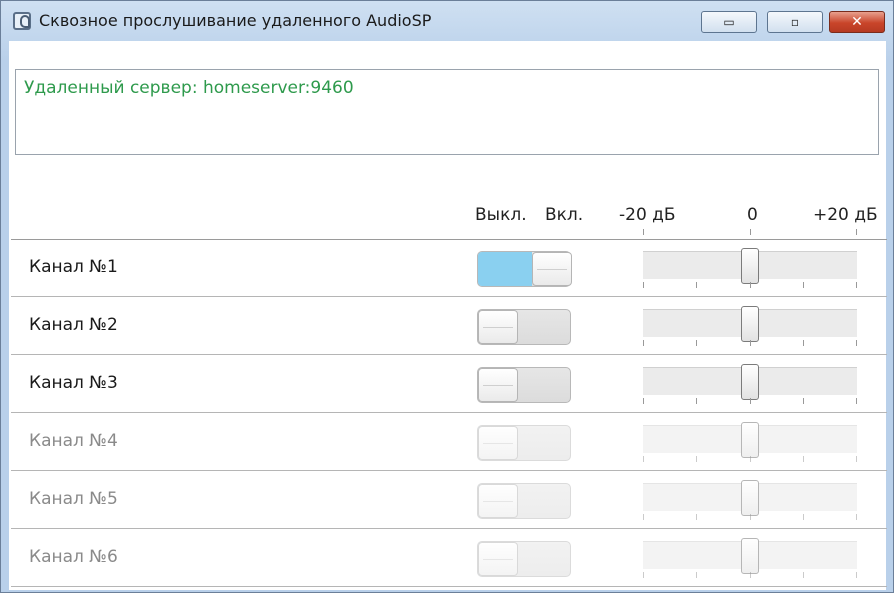  Describe the element at coordinates (449, 268) in the screenshot. I see `channel-row: Канал №1` at that location.